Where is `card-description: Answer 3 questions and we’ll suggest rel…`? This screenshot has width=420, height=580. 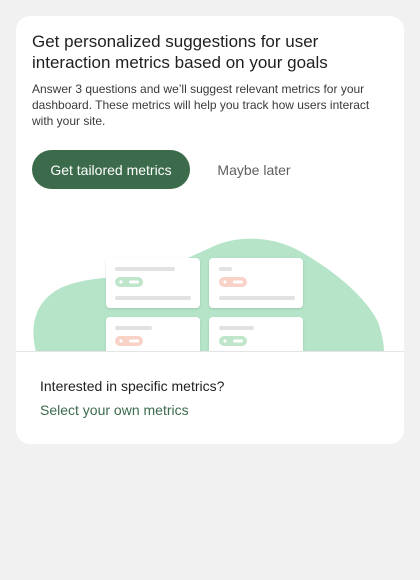 card-description: Answer 3 questions and we’ll suggest rel… is located at coordinates (201, 105).